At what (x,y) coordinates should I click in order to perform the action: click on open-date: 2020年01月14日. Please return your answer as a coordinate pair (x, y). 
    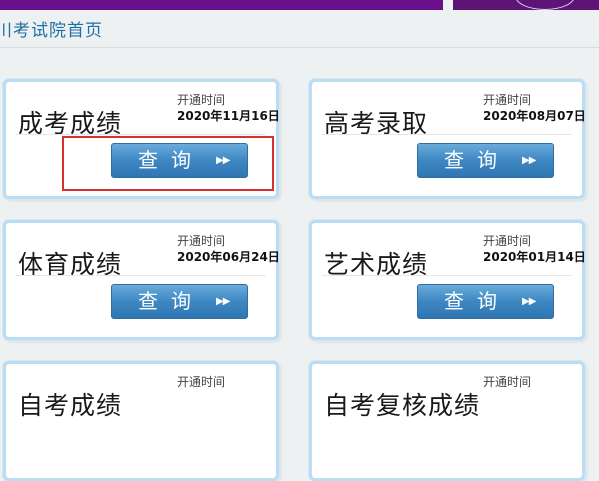
    Looking at the image, I should click on (534, 257).